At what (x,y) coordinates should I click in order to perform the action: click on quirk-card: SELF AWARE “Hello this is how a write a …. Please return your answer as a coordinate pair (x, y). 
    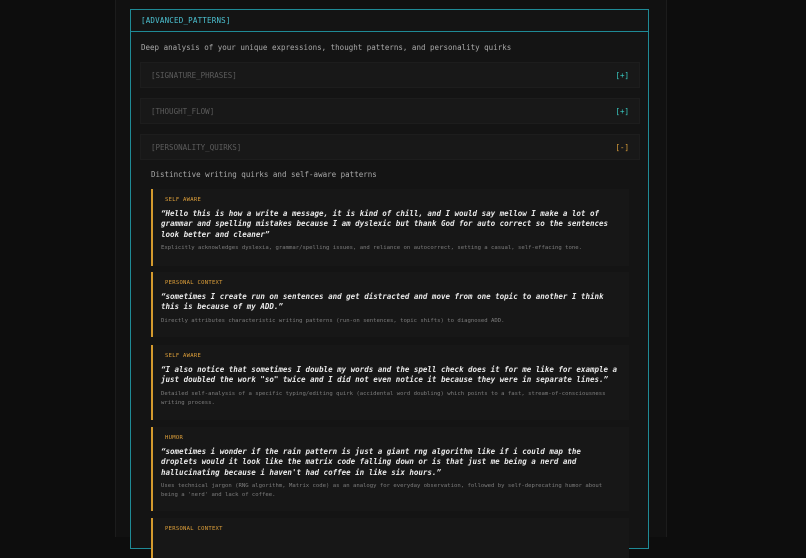
    Looking at the image, I should click on (390, 227).